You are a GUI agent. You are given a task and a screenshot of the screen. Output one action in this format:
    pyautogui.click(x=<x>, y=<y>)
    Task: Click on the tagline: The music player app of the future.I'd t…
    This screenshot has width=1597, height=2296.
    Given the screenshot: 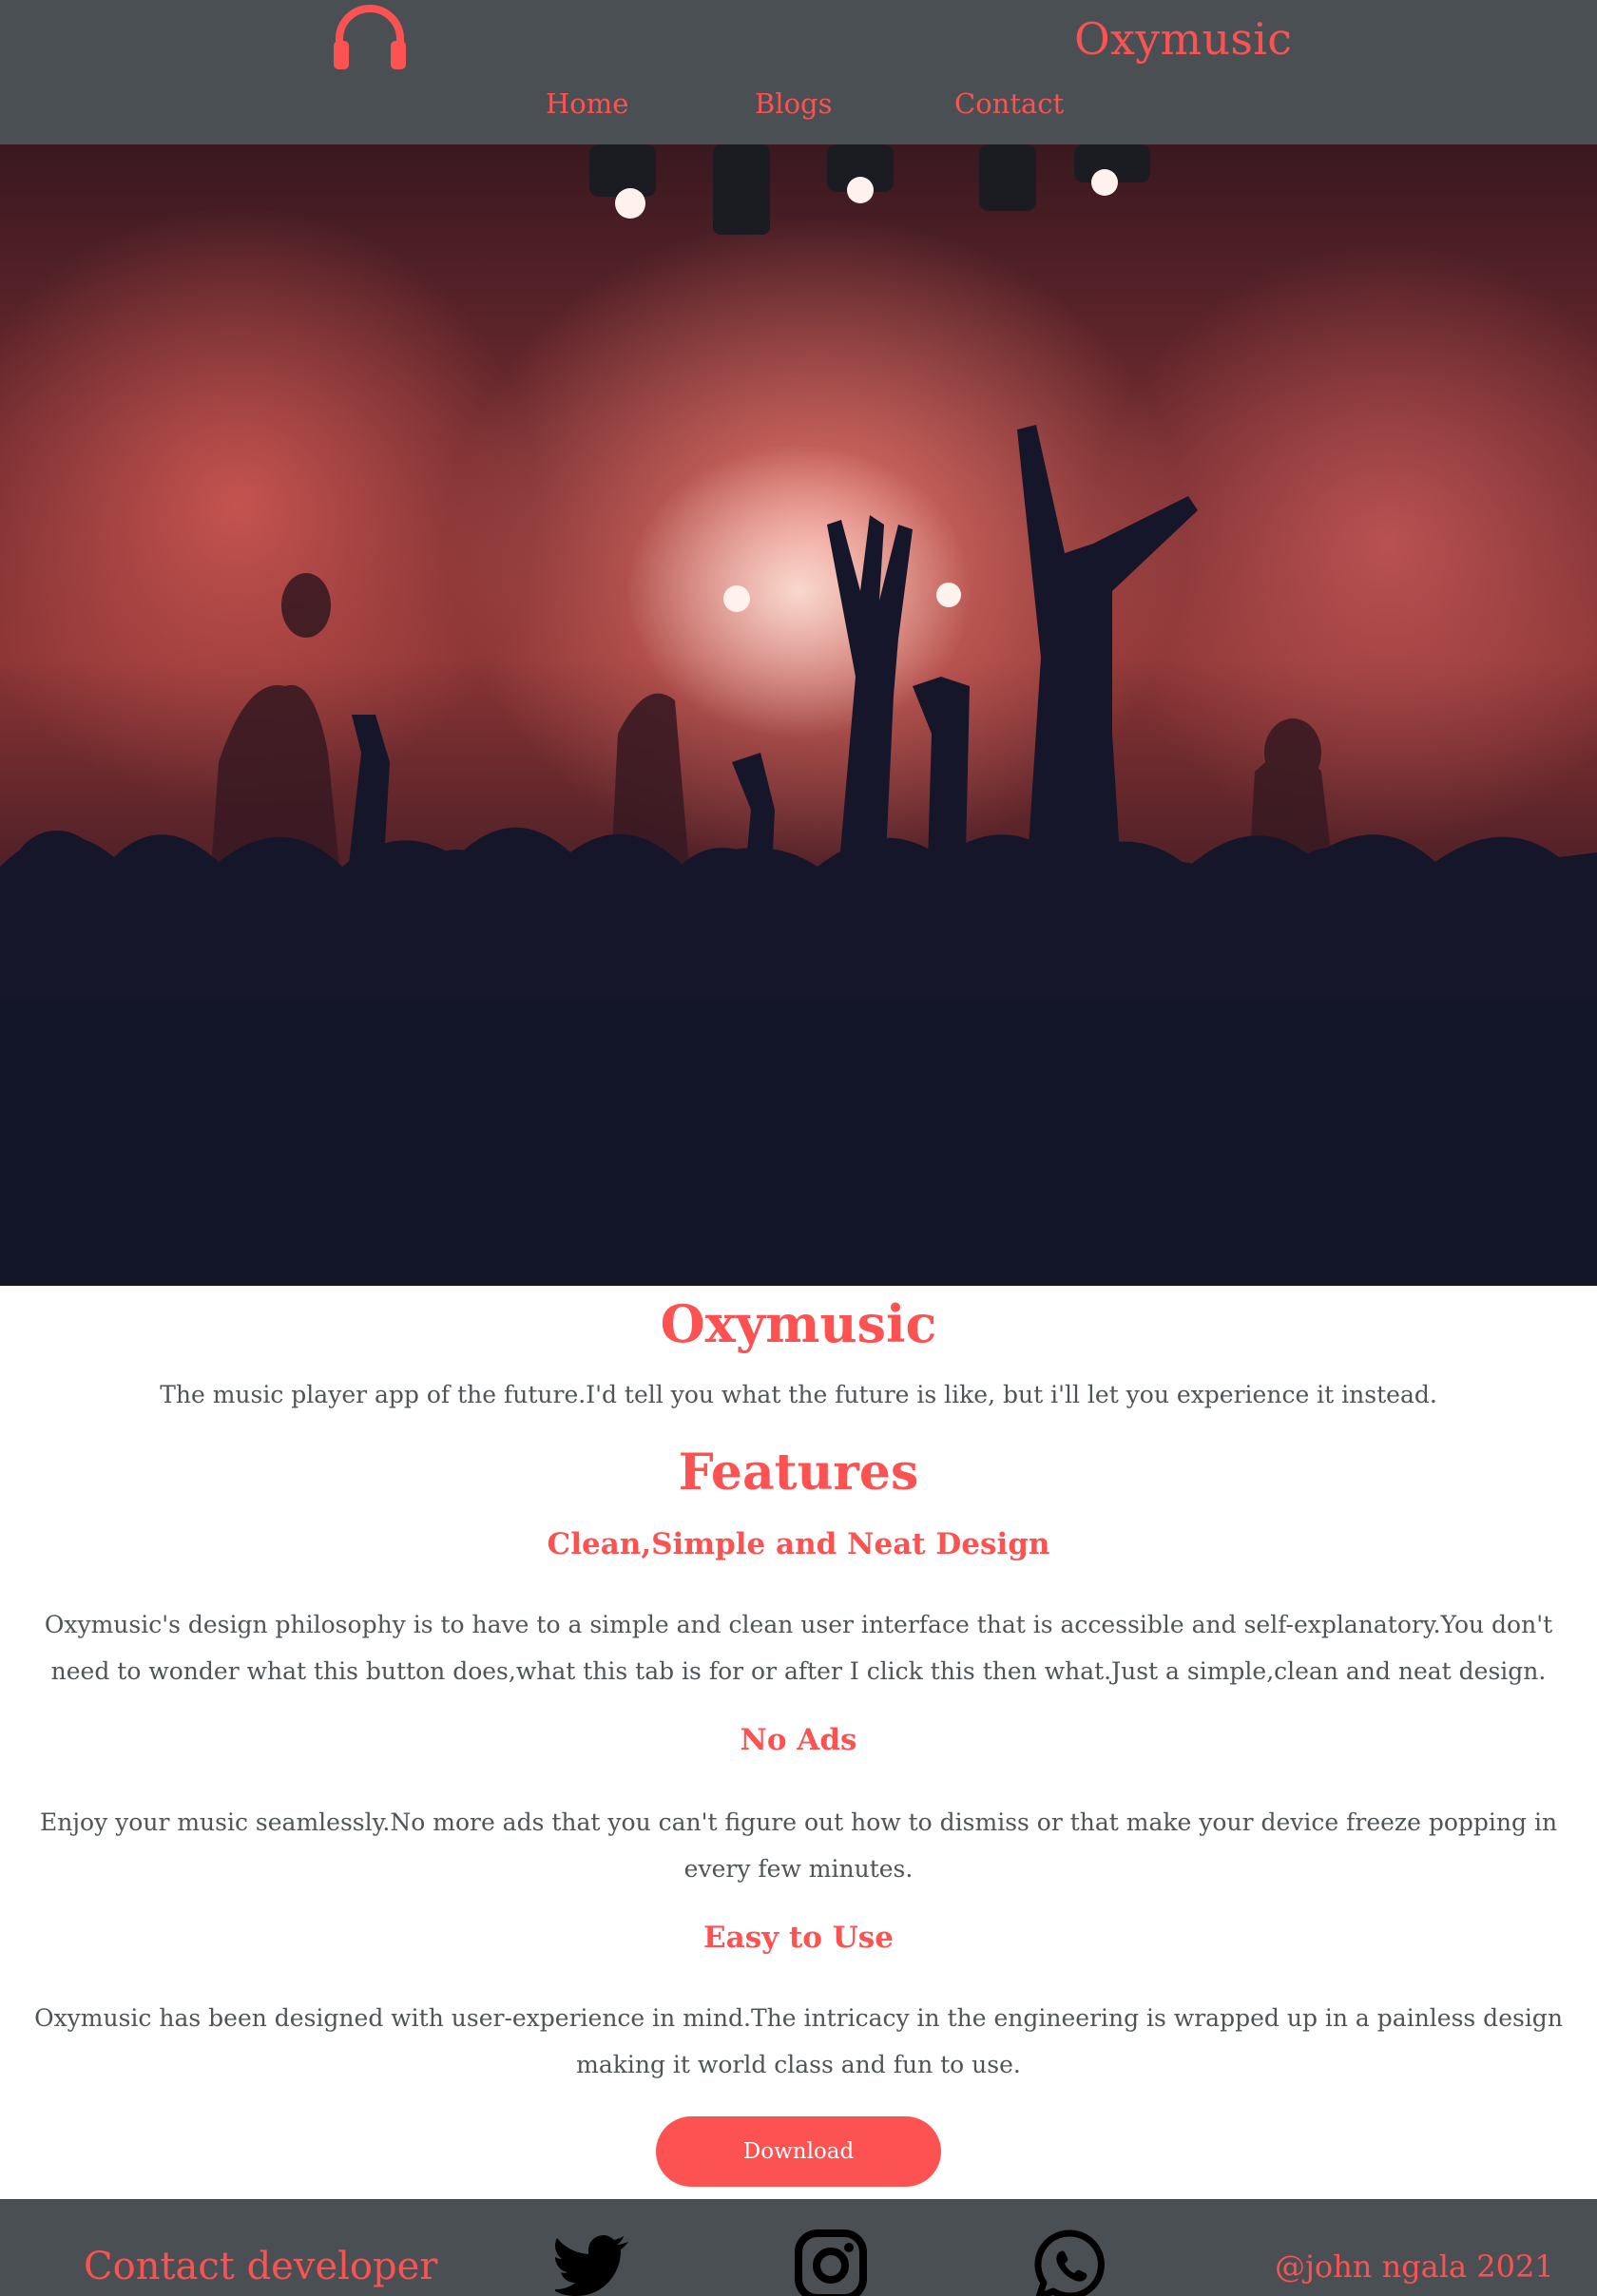 What is the action you would take?
    pyautogui.click(x=798, y=1394)
    